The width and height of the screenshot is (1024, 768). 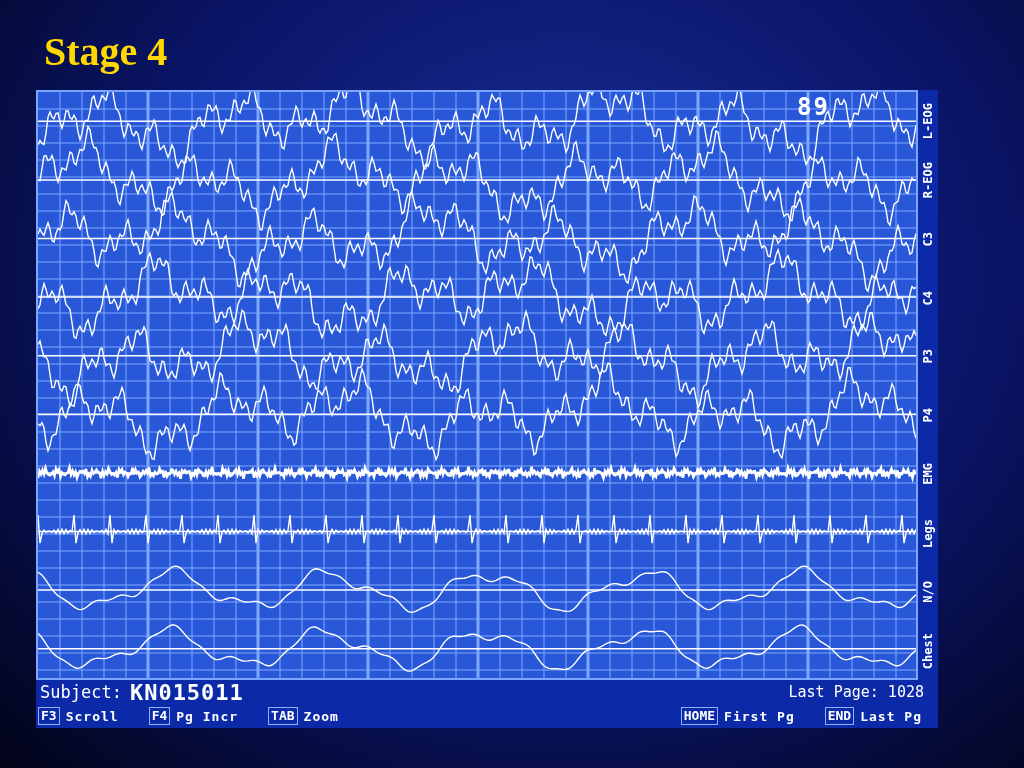 What do you see at coordinates (159, 716) in the screenshot?
I see `key-cap: F4` at bounding box center [159, 716].